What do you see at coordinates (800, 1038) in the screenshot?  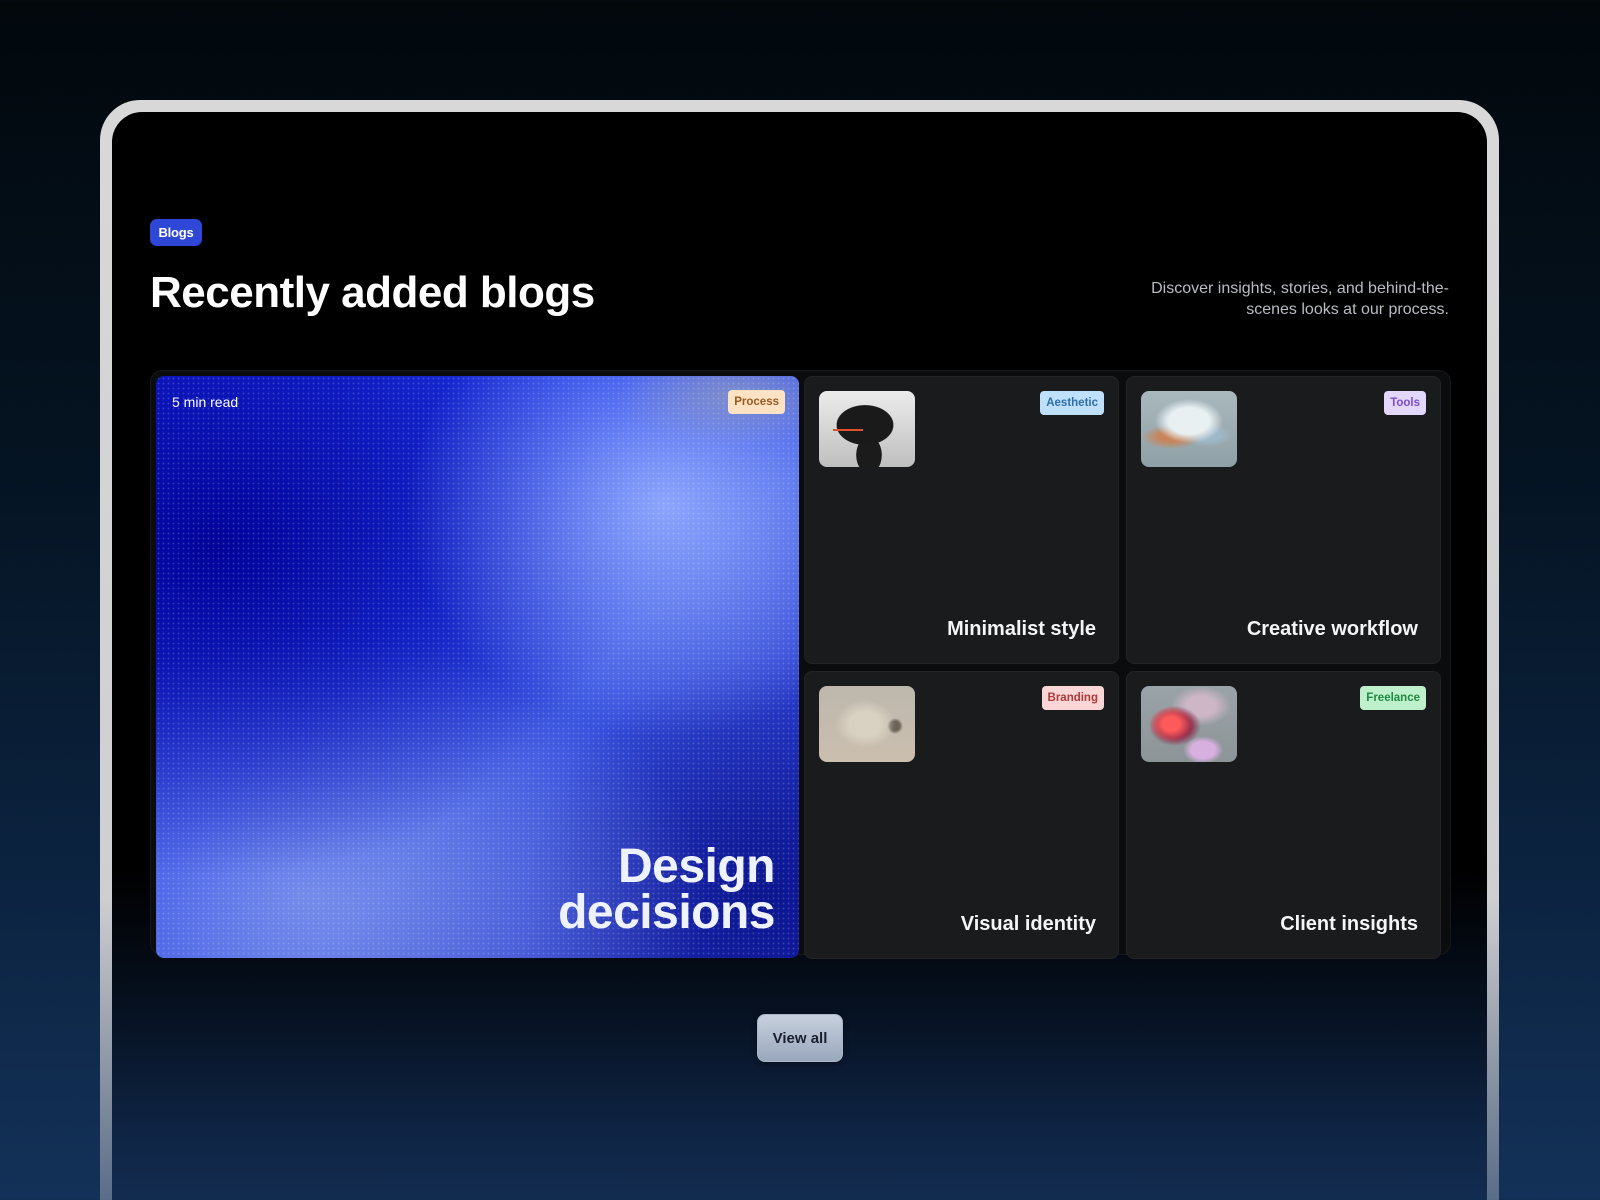 I see `view-all-button: View all` at bounding box center [800, 1038].